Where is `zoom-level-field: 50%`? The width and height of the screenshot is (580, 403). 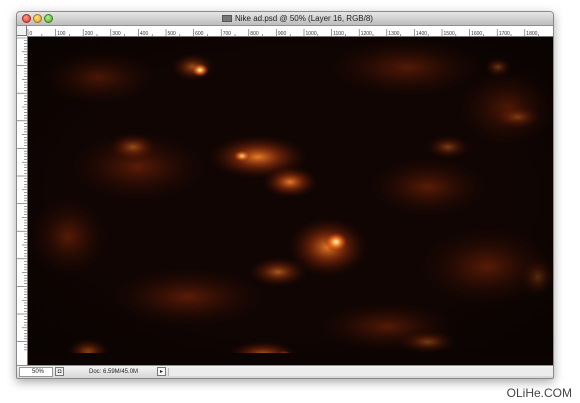
zoom-level-field: 50% is located at coordinates (36, 372).